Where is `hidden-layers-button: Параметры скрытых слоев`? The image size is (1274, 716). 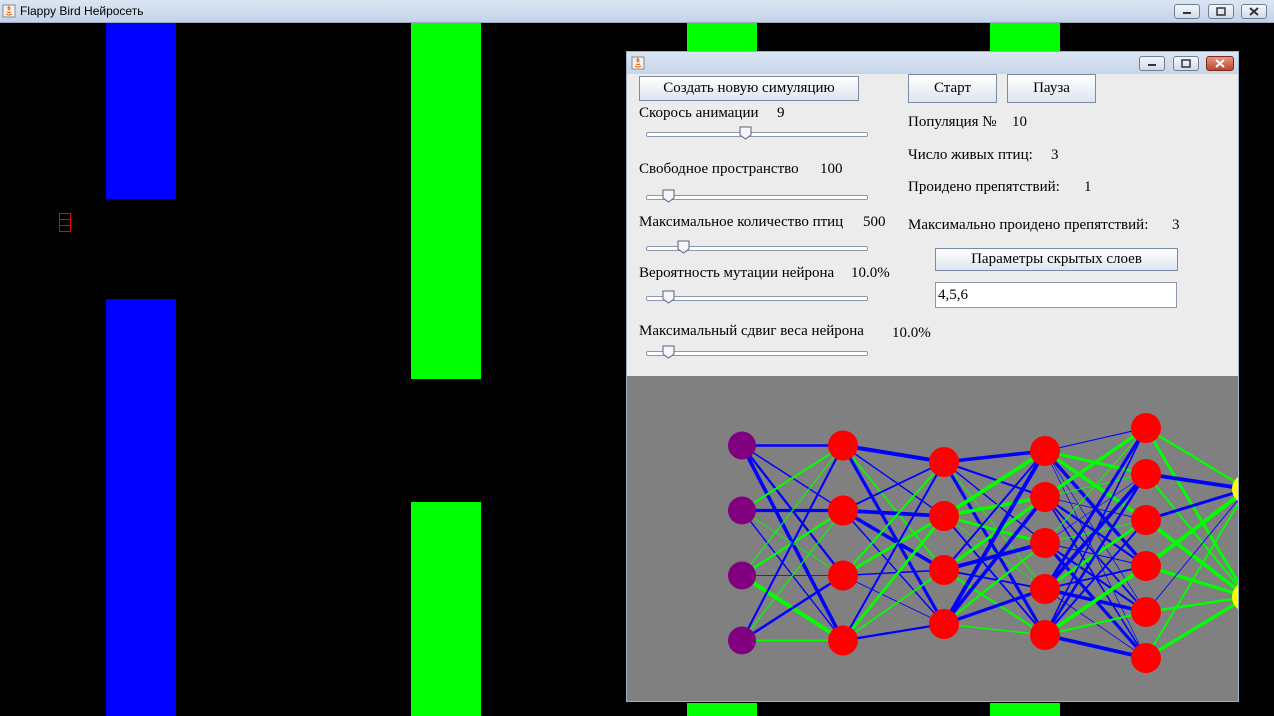 hidden-layers-button: Параметры скрытых слоев is located at coordinates (1056, 259).